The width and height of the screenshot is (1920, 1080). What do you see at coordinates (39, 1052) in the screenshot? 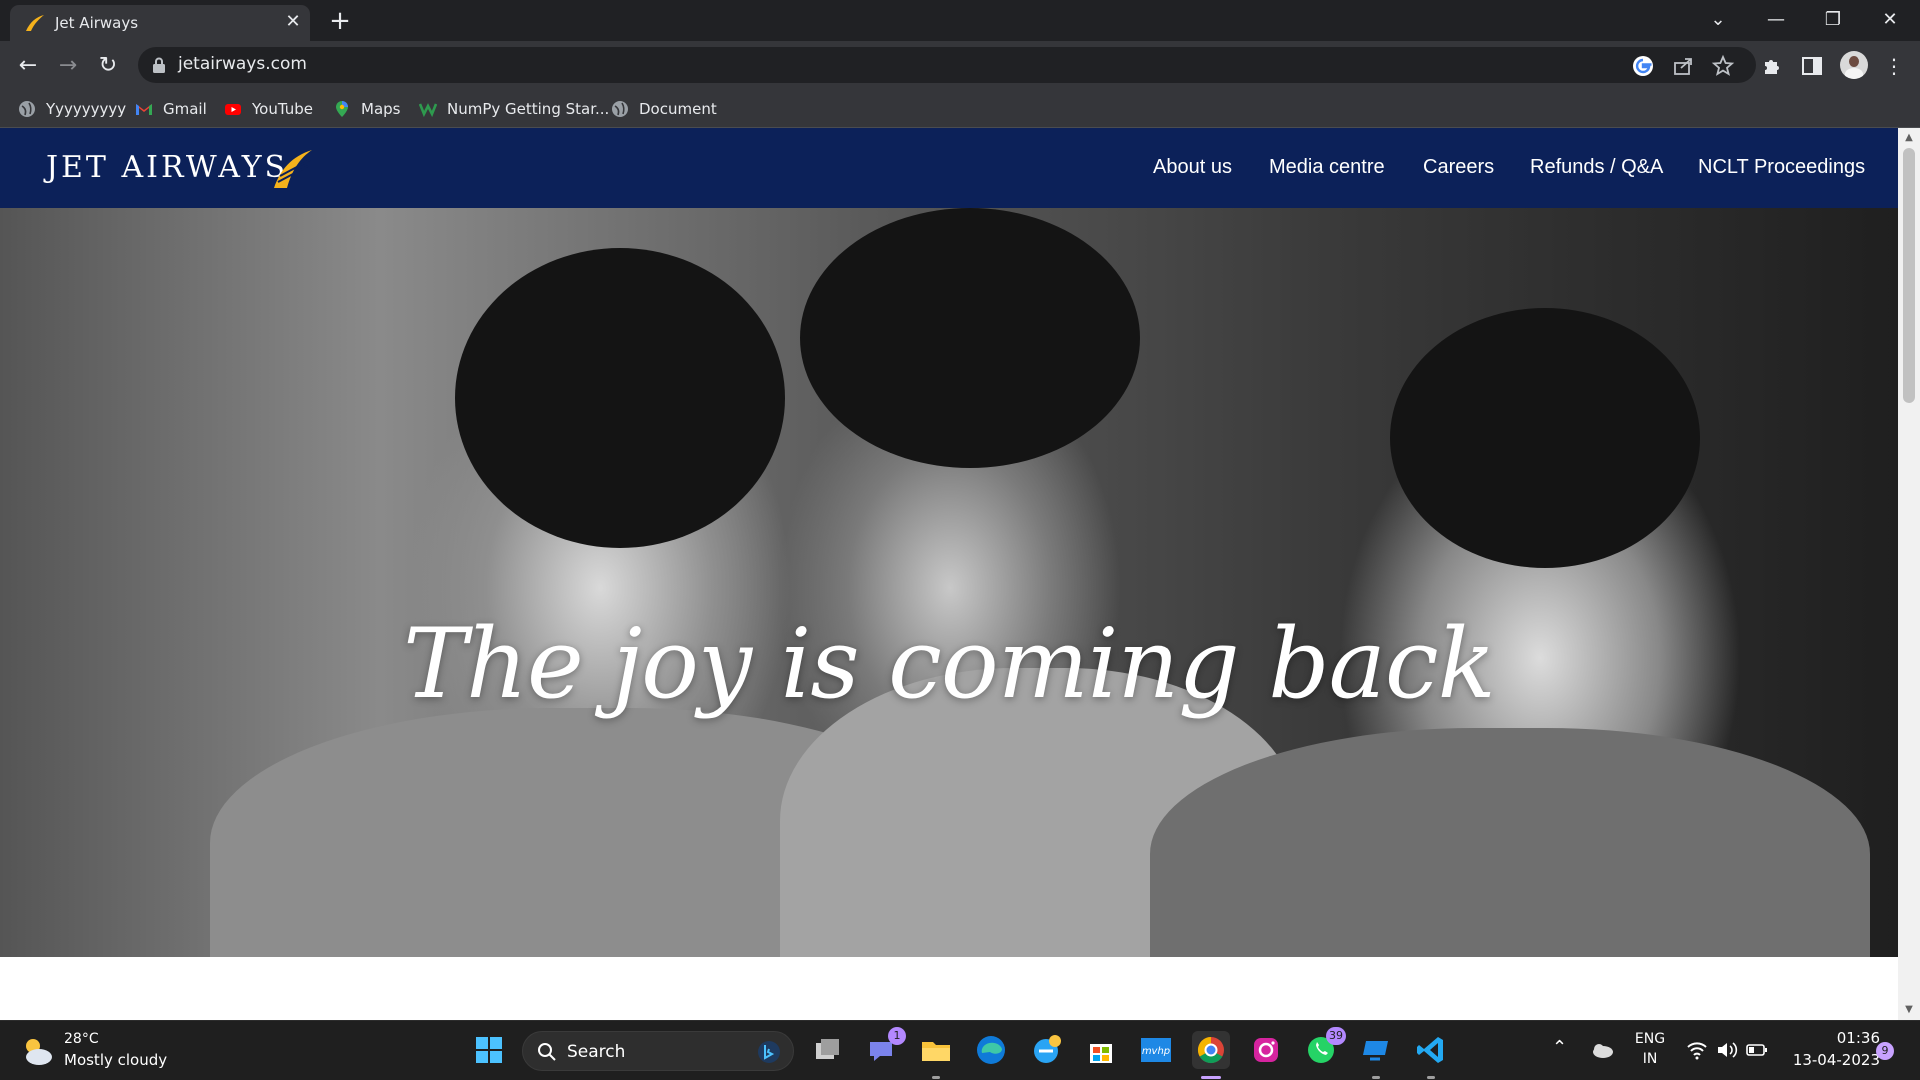
I see `mostly-cloudy-icon` at bounding box center [39, 1052].